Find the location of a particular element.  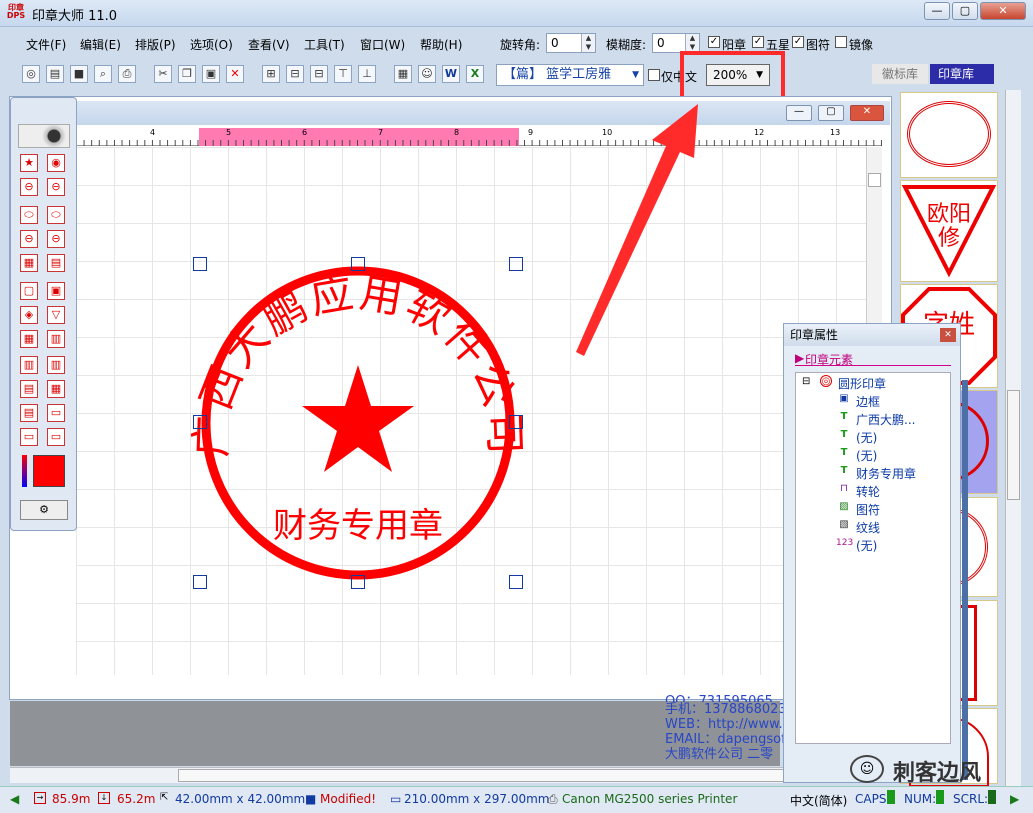

library-scrollbar is located at coordinates (1013, 438).